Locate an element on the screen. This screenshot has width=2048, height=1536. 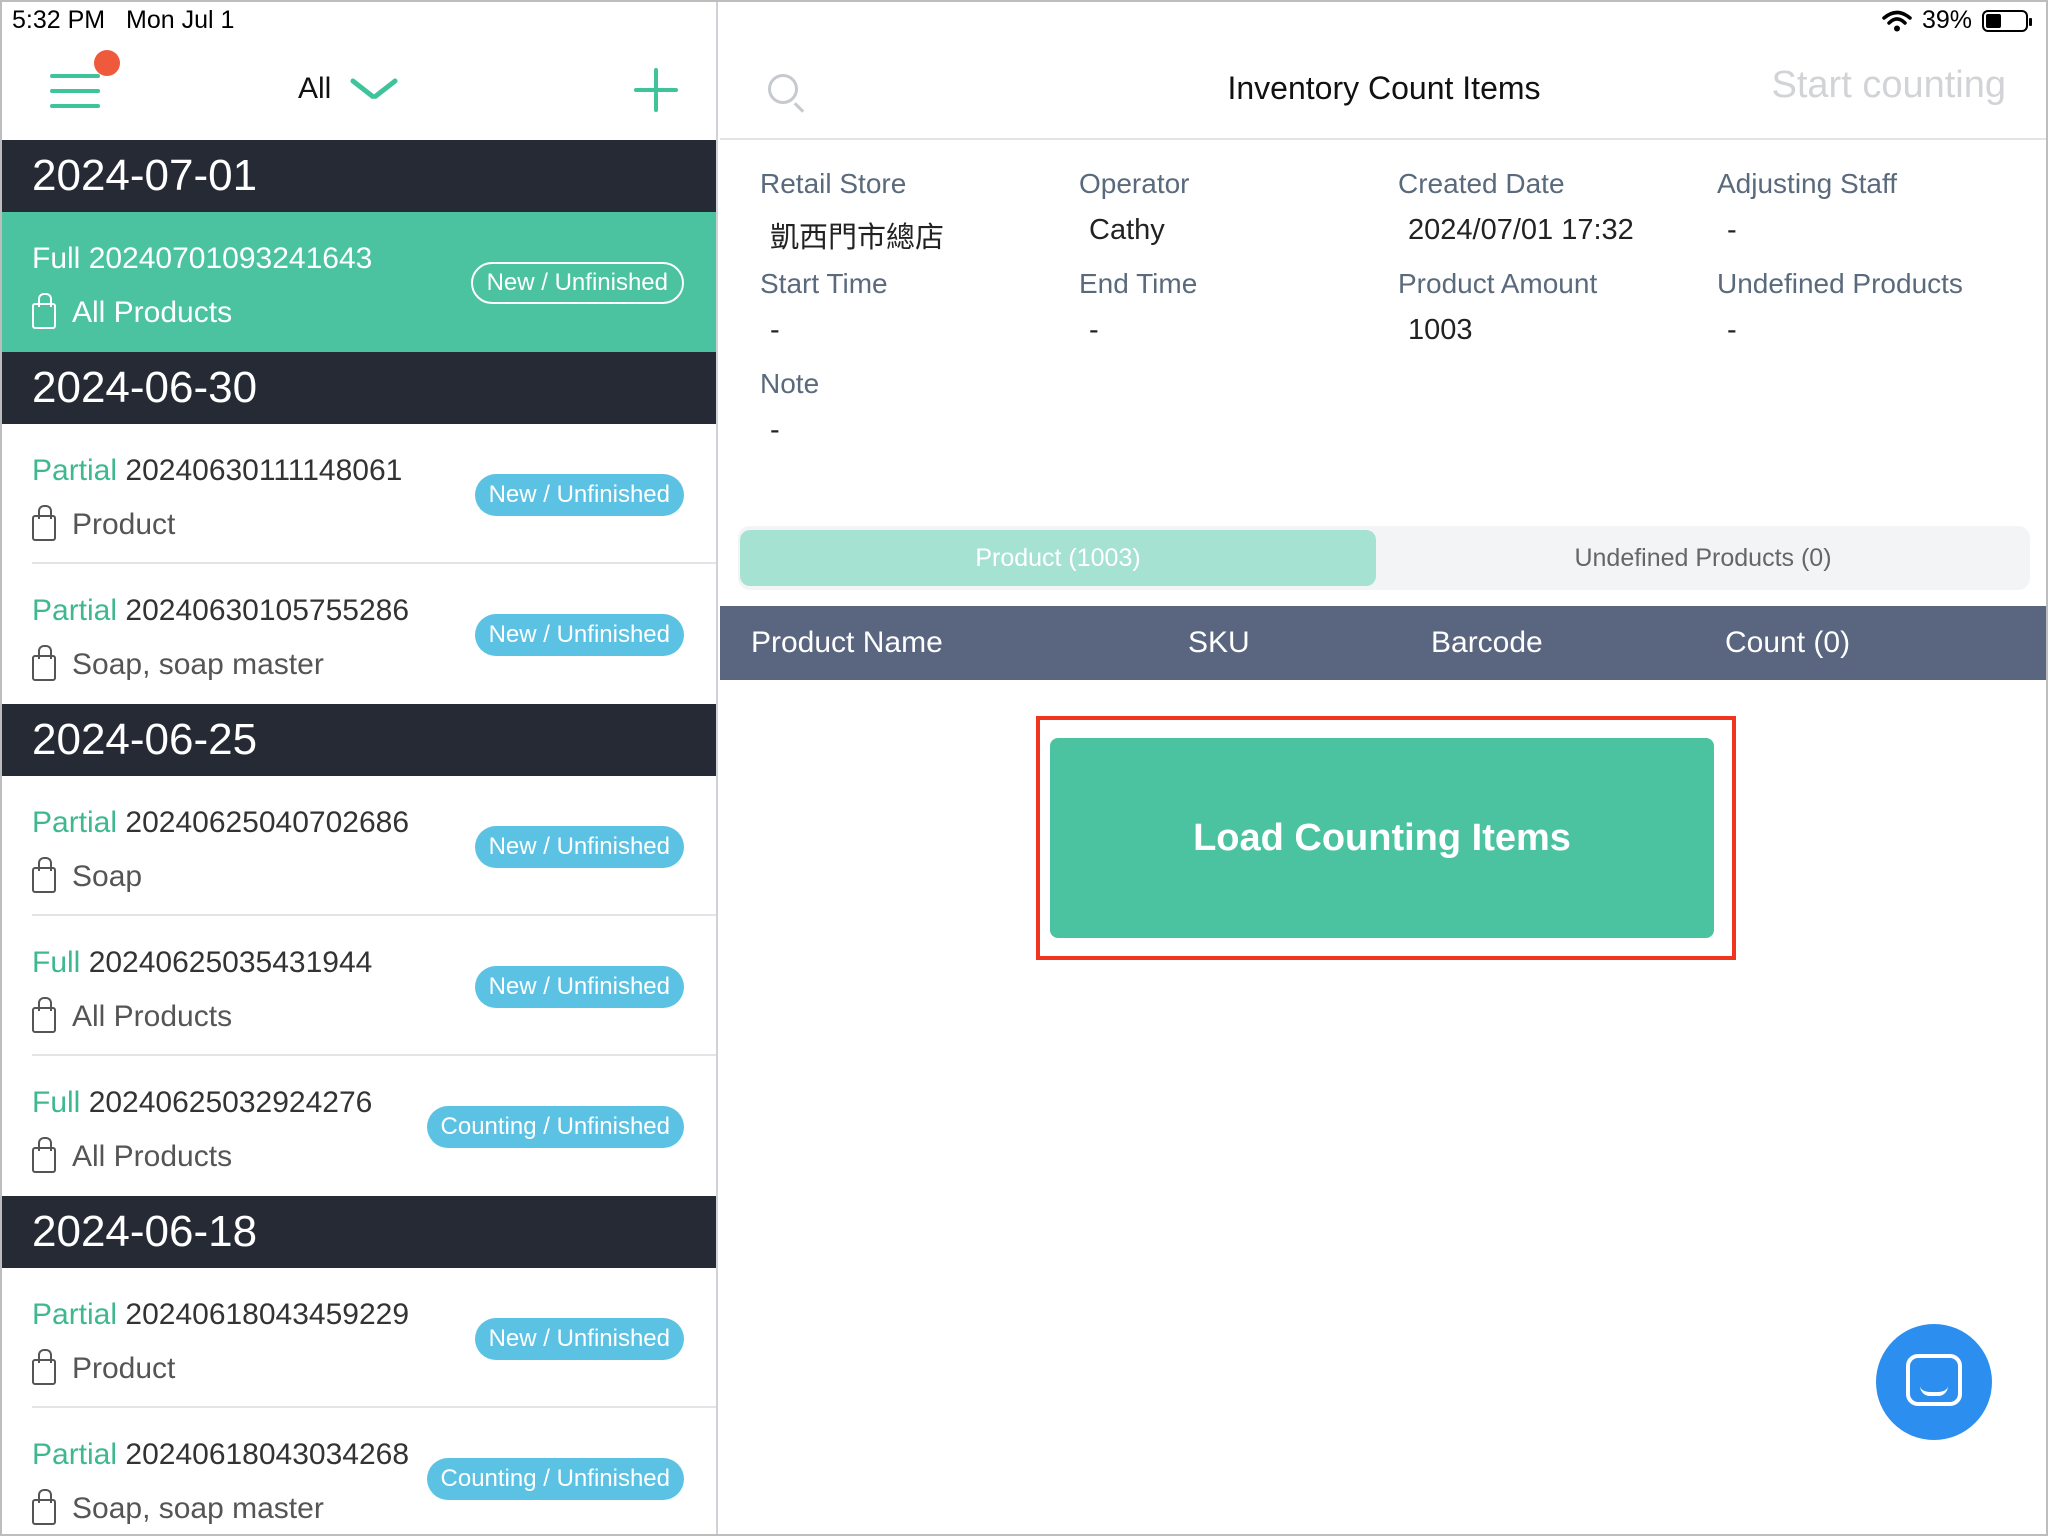
note-field: Note - is located at coordinates (920, 407).